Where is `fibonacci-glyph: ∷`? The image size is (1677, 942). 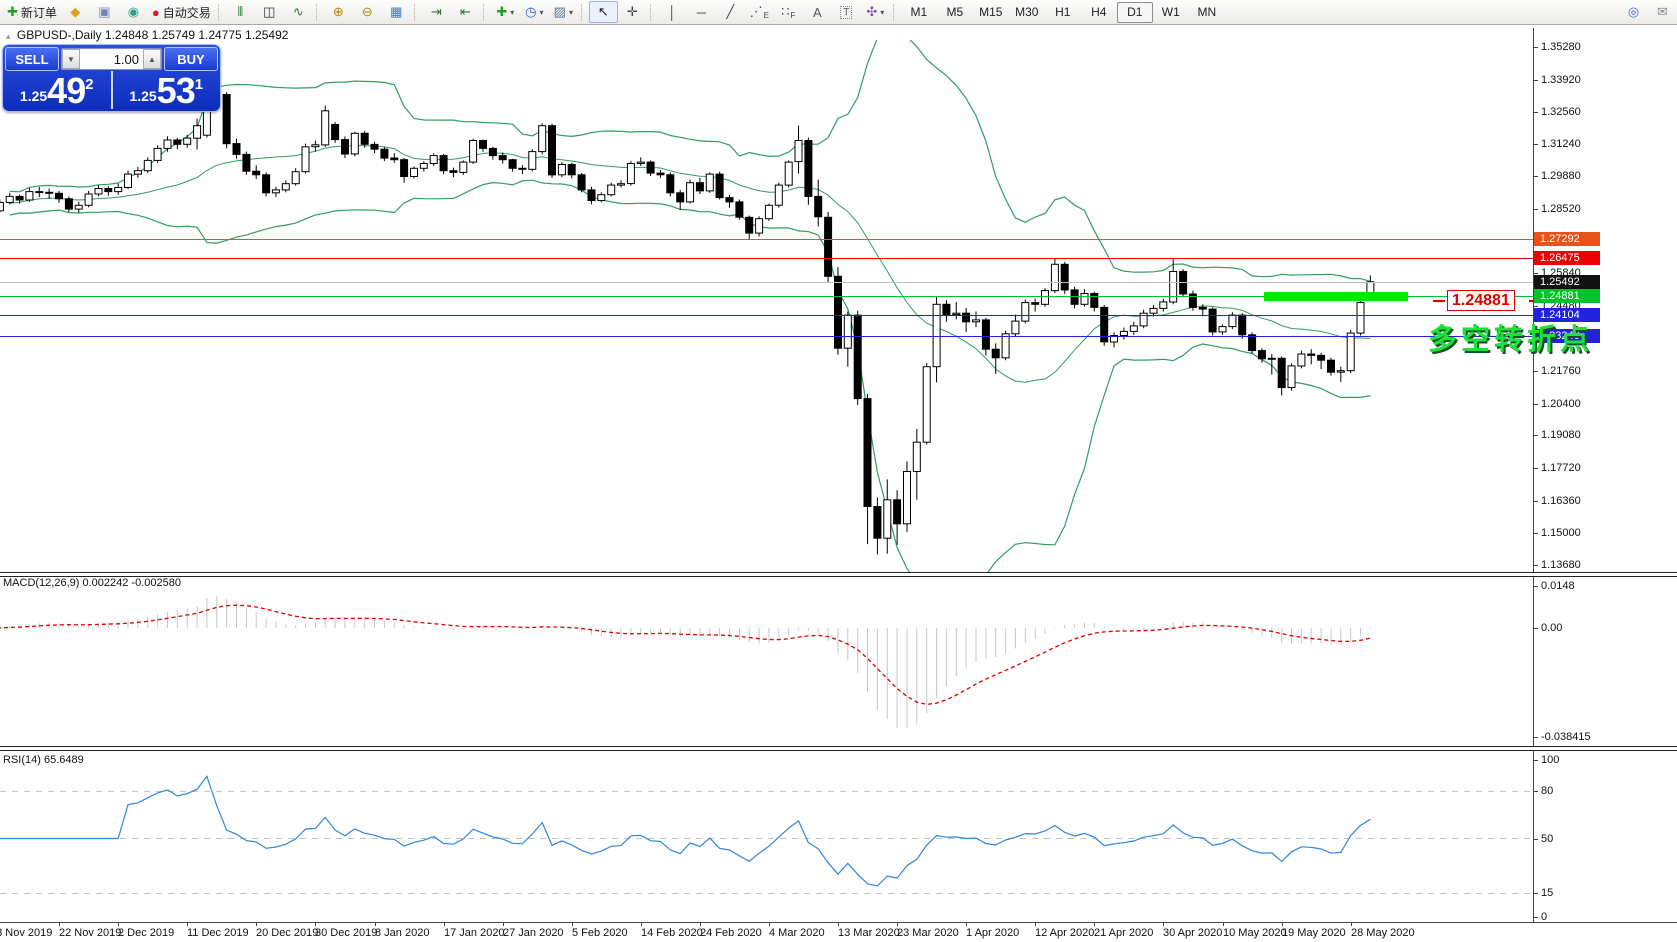
fibonacci-glyph: ∷ is located at coordinates (785, 11).